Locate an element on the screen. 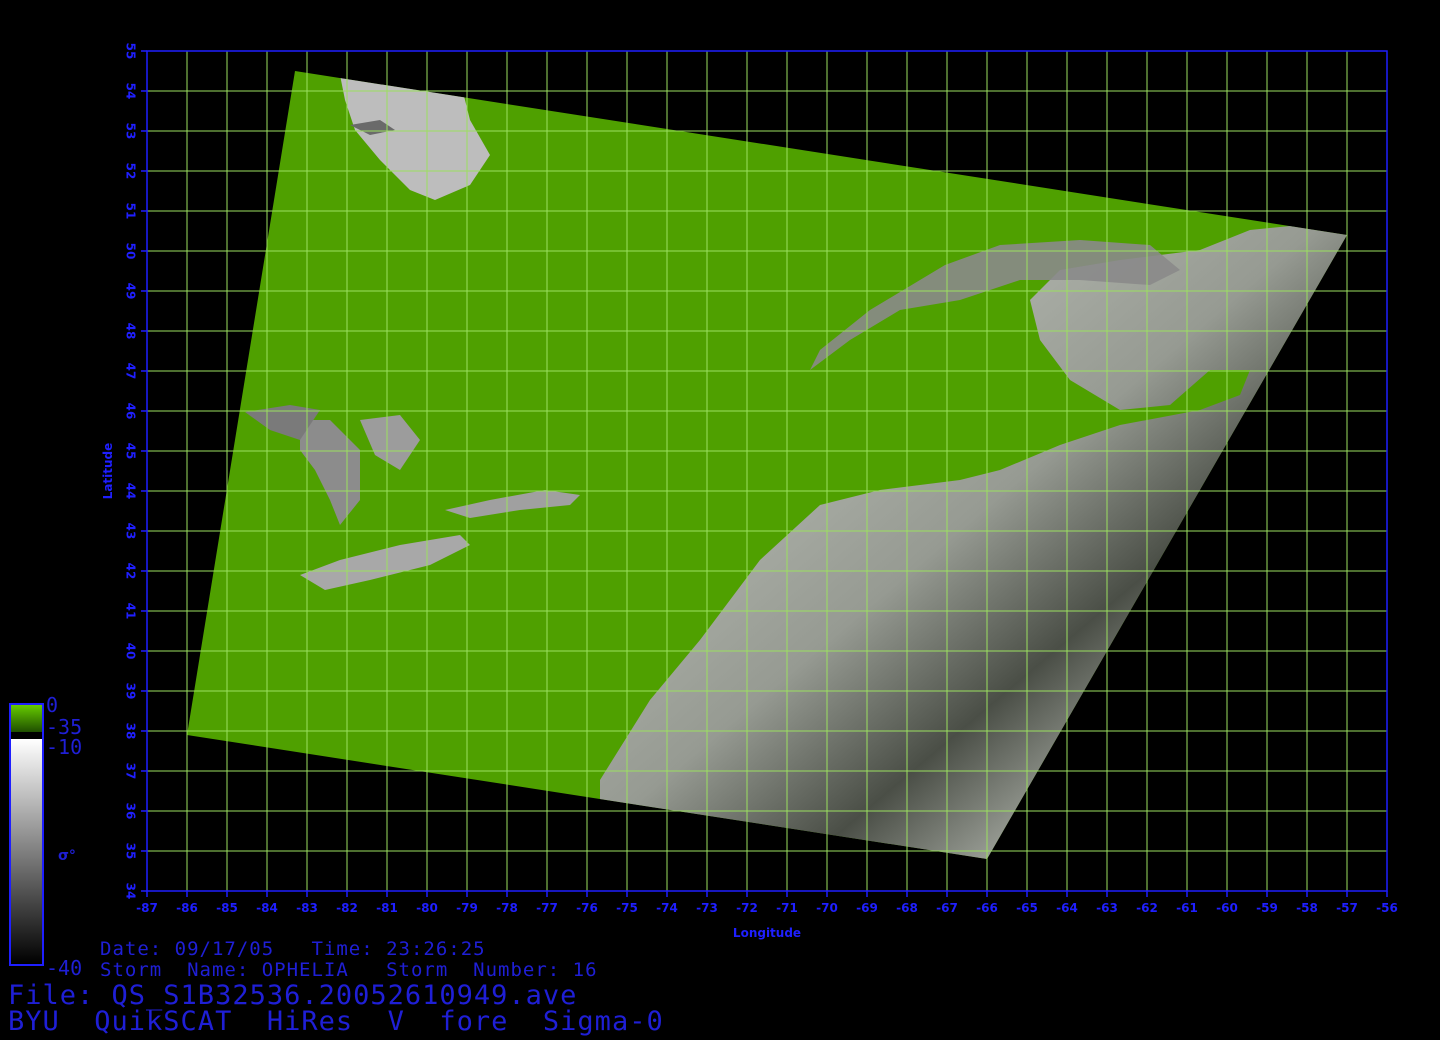 This screenshot has width=1440, height=1040. lat-tick-label: 54 is located at coordinates (131, 91).